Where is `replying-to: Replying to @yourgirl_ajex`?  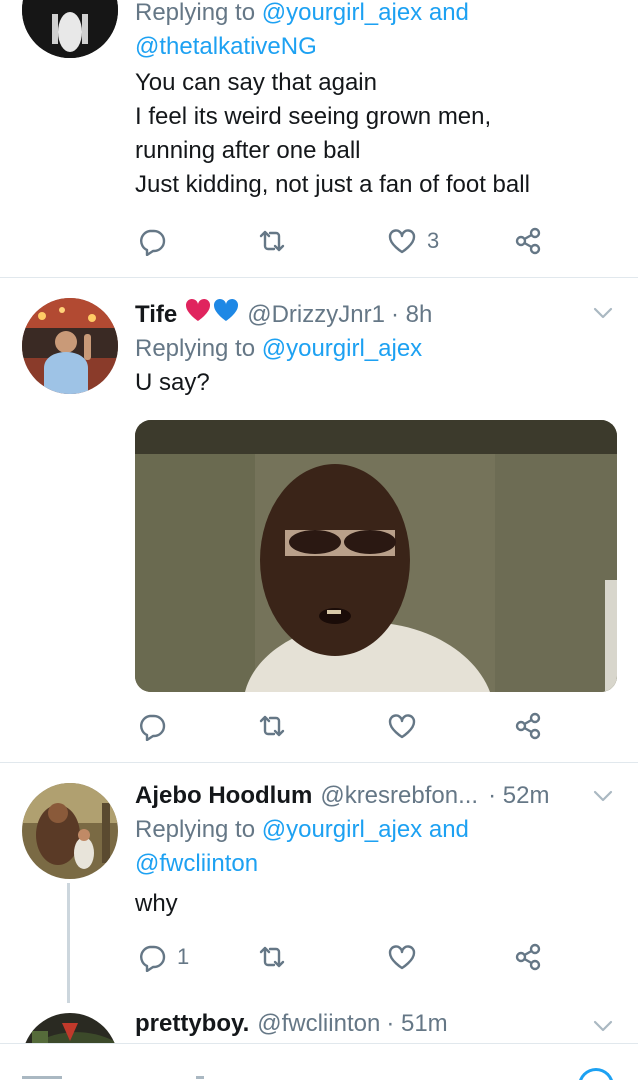
replying-to: Replying to @yourgirl_ajex is located at coordinates (376, 349).